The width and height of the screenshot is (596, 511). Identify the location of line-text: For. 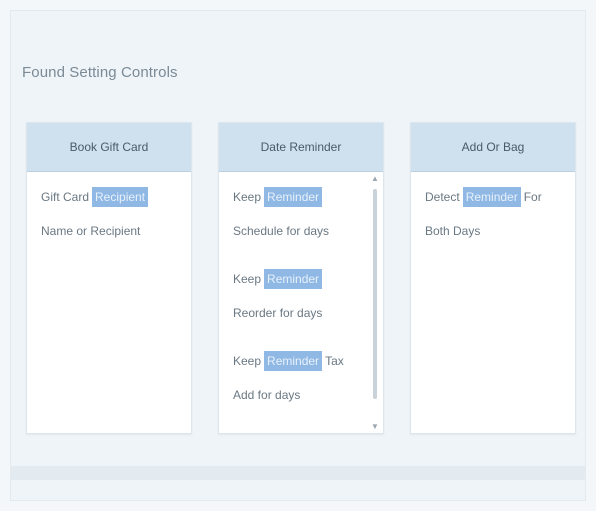
(532, 197).